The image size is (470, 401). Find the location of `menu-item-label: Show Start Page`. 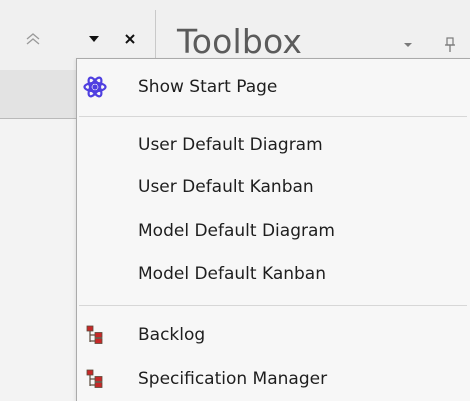

menu-item-label: Show Start Page is located at coordinates (208, 87).